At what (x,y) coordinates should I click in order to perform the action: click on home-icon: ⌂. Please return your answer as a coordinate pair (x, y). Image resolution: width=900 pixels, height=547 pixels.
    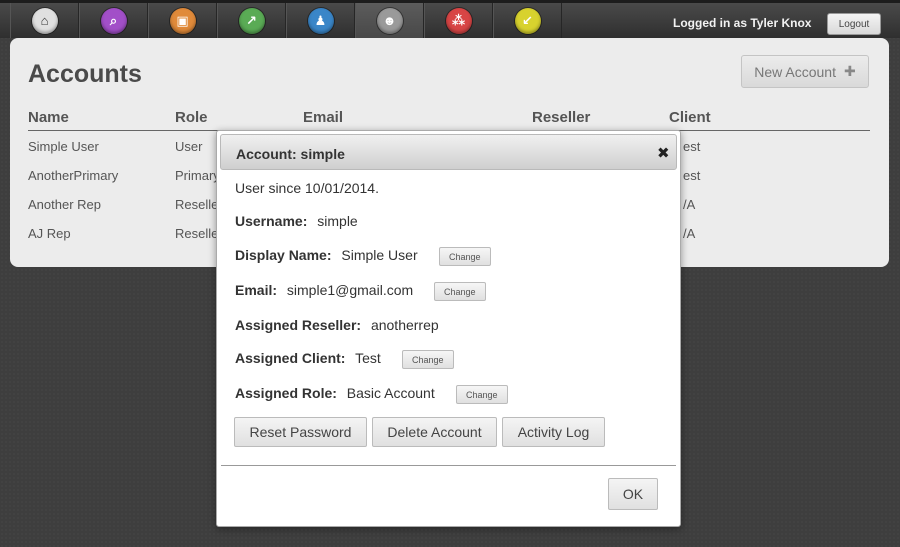
    Looking at the image, I should click on (44, 20).